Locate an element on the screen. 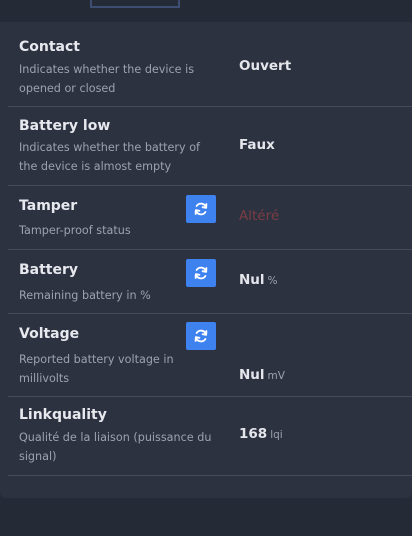 The image size is (412, 536). row-value: Faux is located at coordinates (257, 145).